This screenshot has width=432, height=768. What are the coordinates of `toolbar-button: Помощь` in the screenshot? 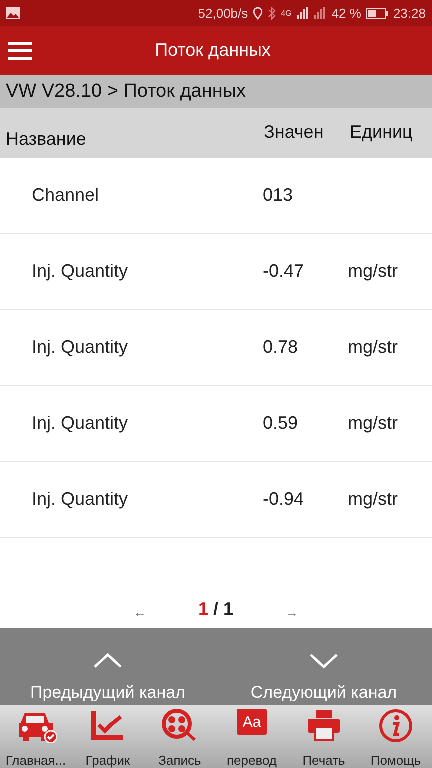 It's located at (396, 736).